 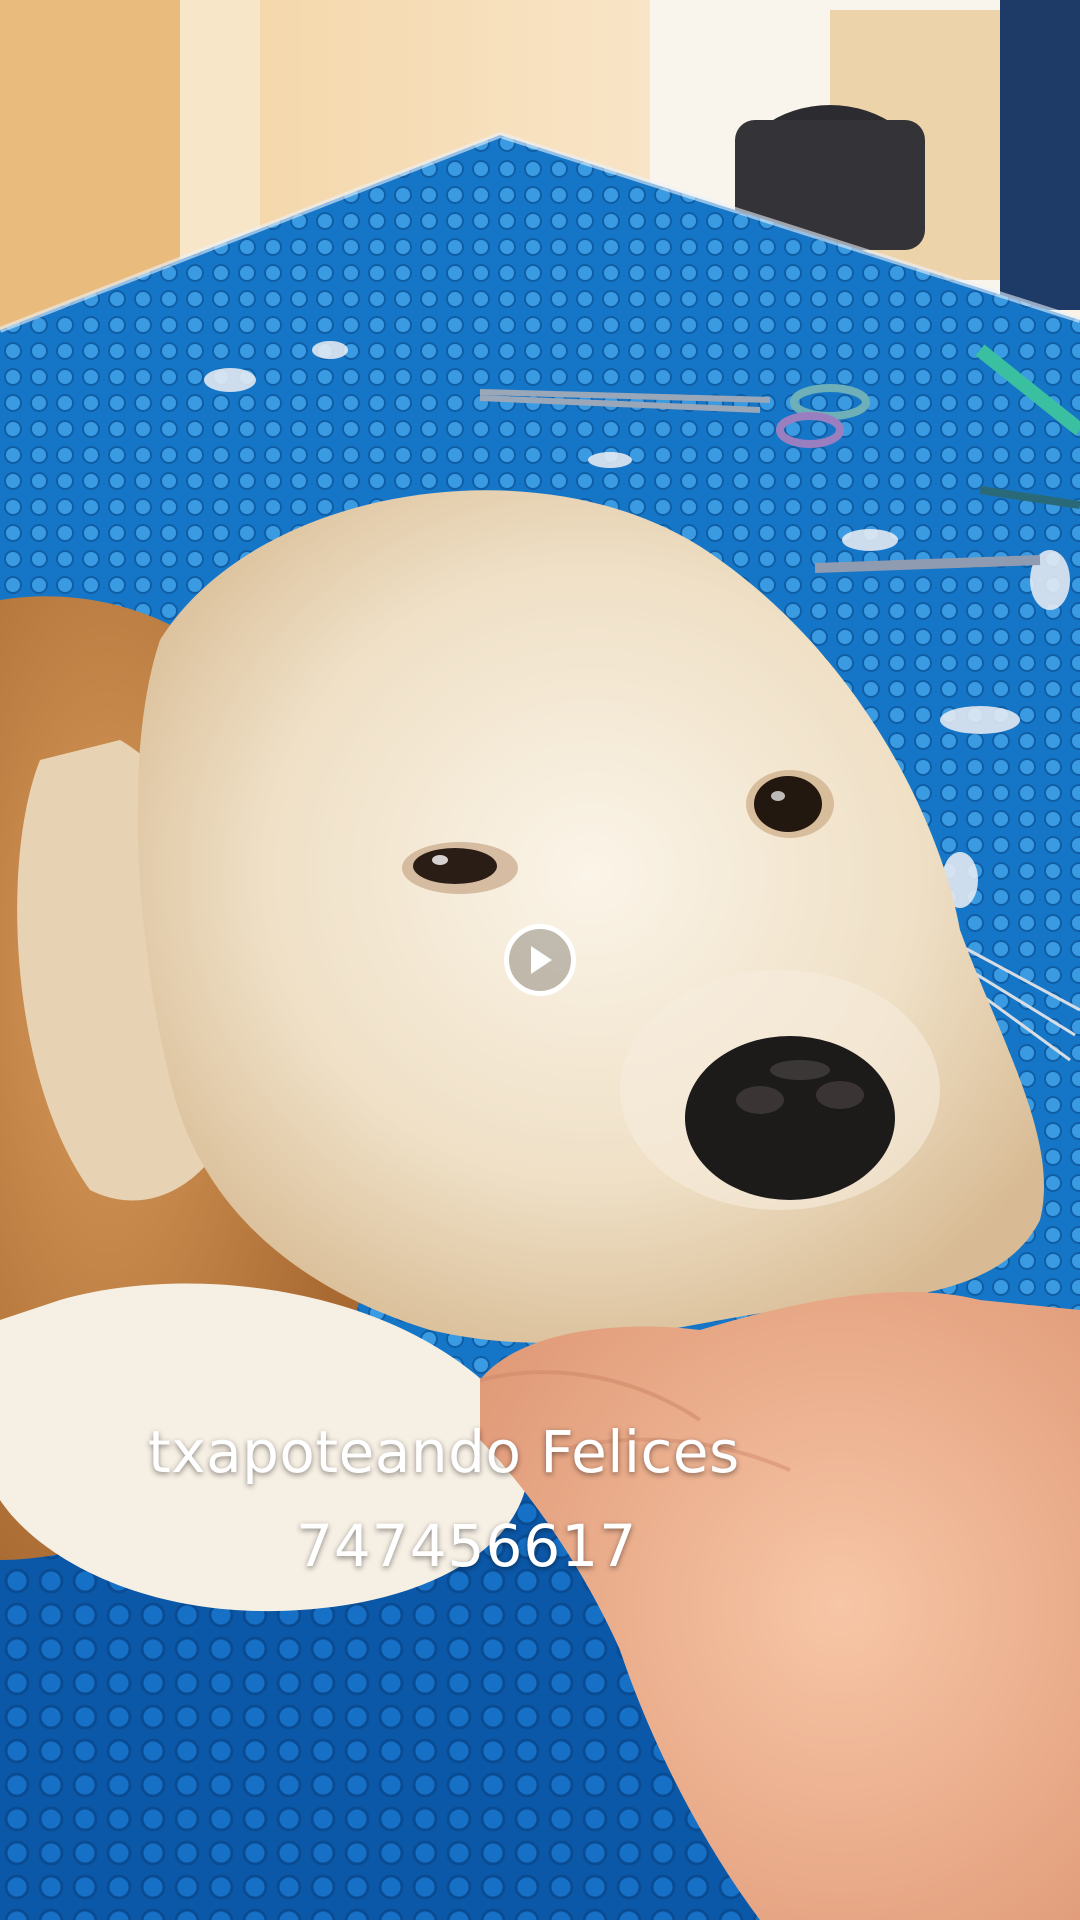 I want to click on play-button, so click(x=540, y=960).